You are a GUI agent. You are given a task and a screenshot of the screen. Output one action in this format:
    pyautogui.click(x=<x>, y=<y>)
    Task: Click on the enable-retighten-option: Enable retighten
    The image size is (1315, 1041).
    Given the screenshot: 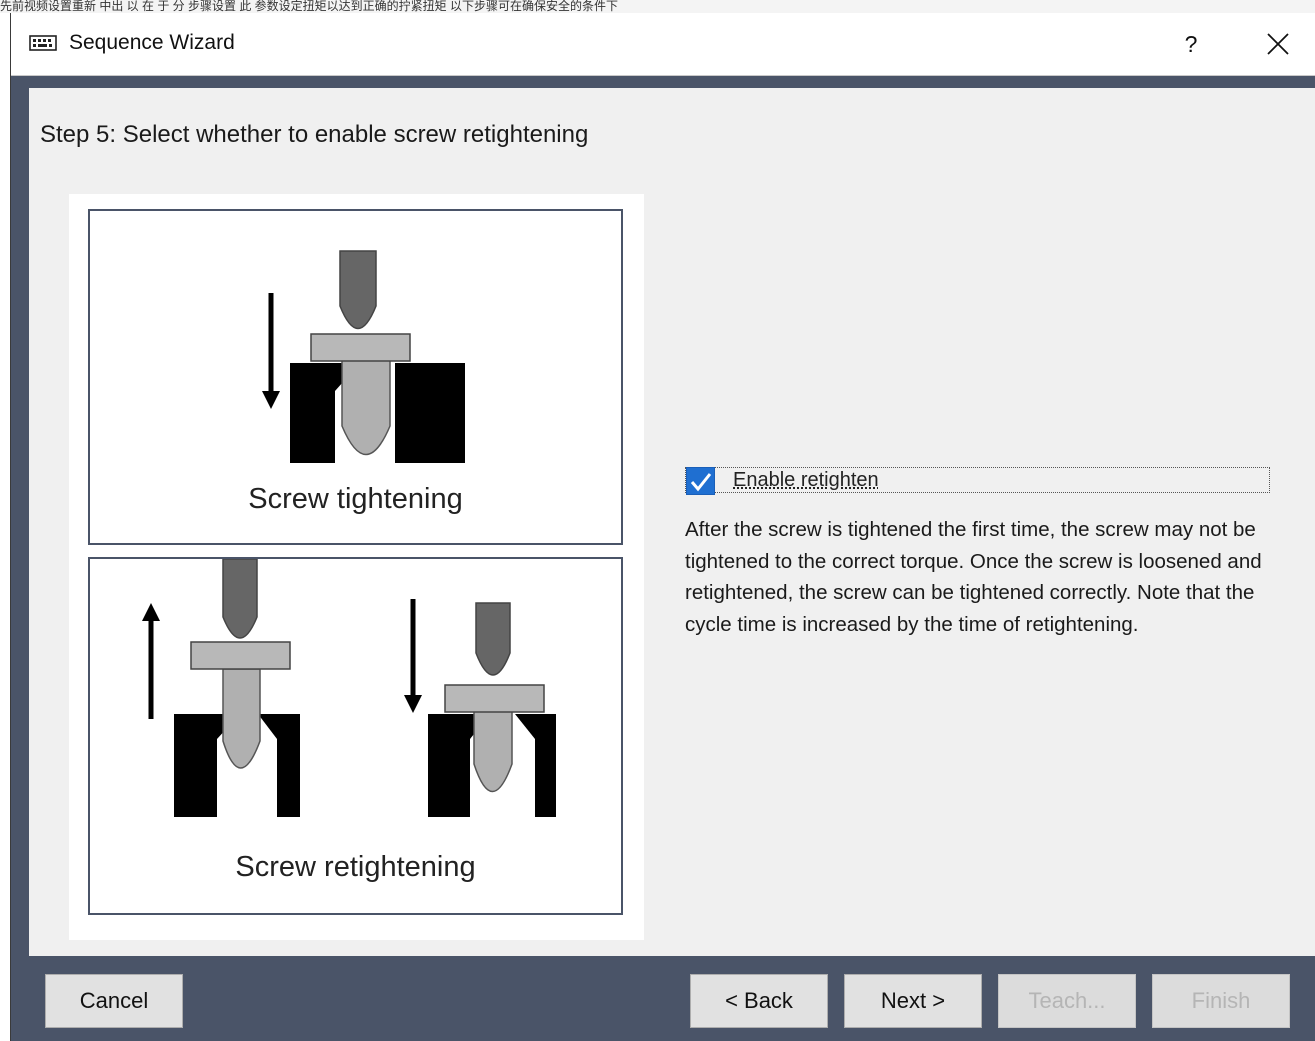 What is the action you would take?
    pyautogui.click(x=977, y=481)
    